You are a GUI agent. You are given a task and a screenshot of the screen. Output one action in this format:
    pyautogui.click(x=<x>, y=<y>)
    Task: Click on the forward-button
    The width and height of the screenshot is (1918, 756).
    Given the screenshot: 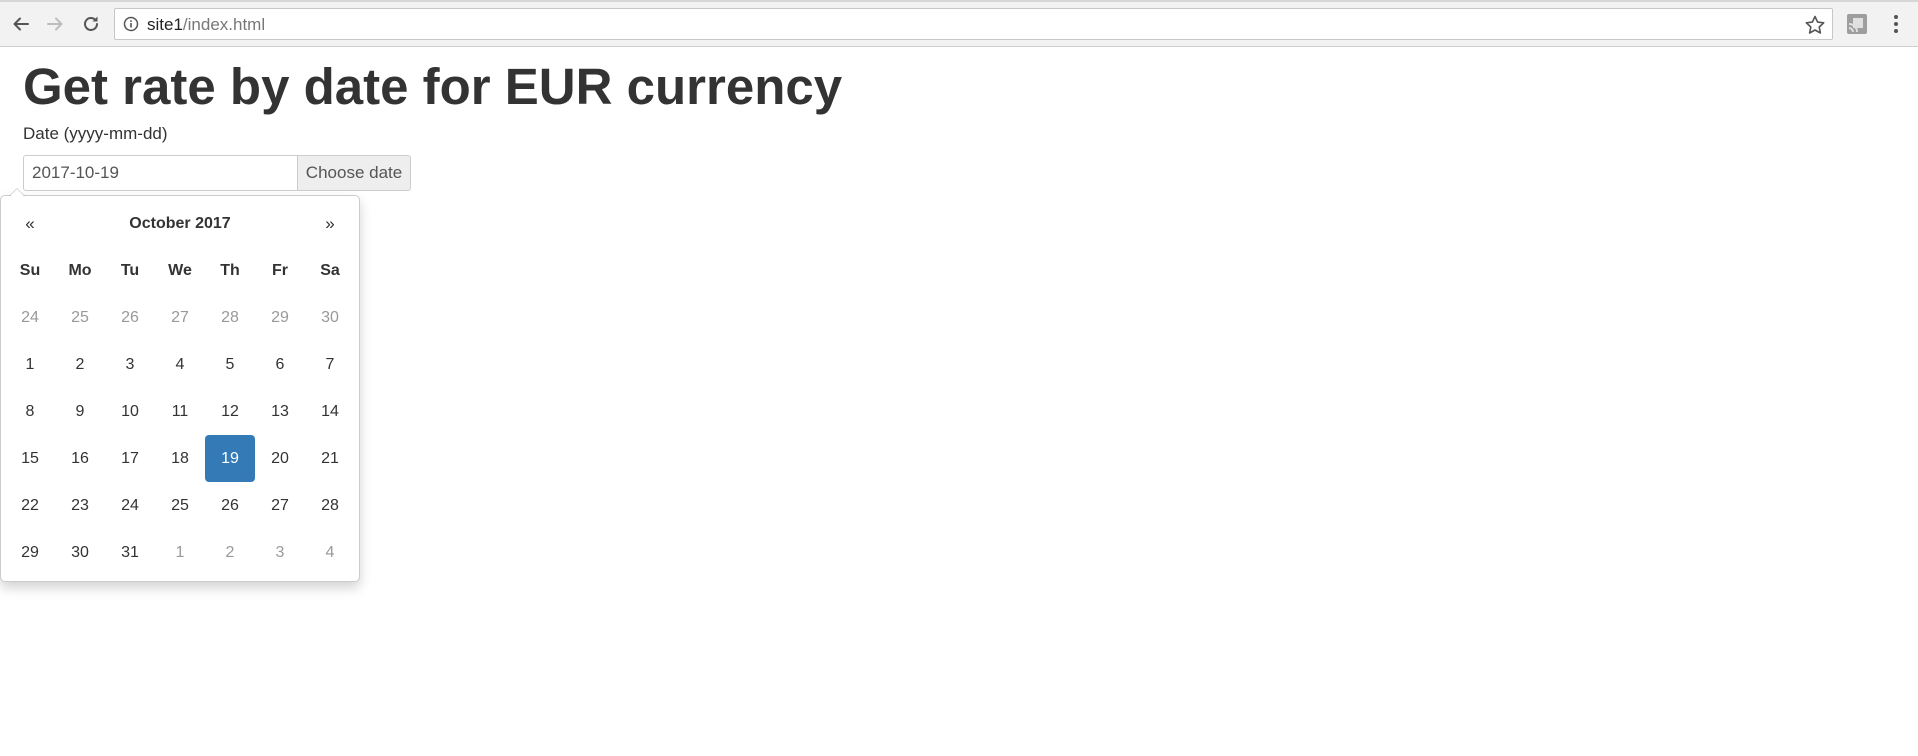 What is the action you would take?
    pyautogui.click(x=55, y=24)
    